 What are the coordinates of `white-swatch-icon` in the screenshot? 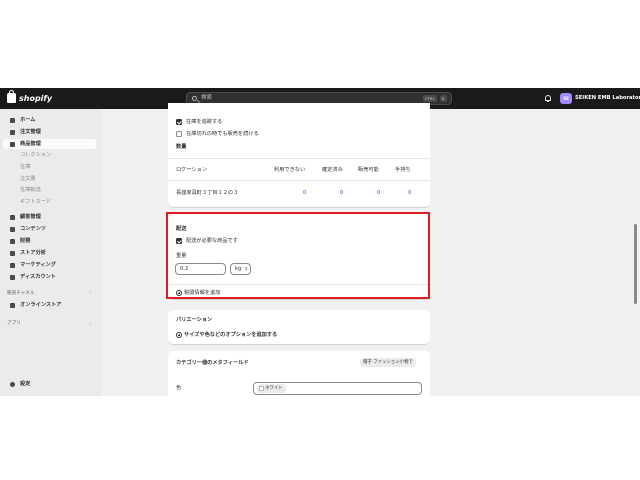 It's located at (261, 388).